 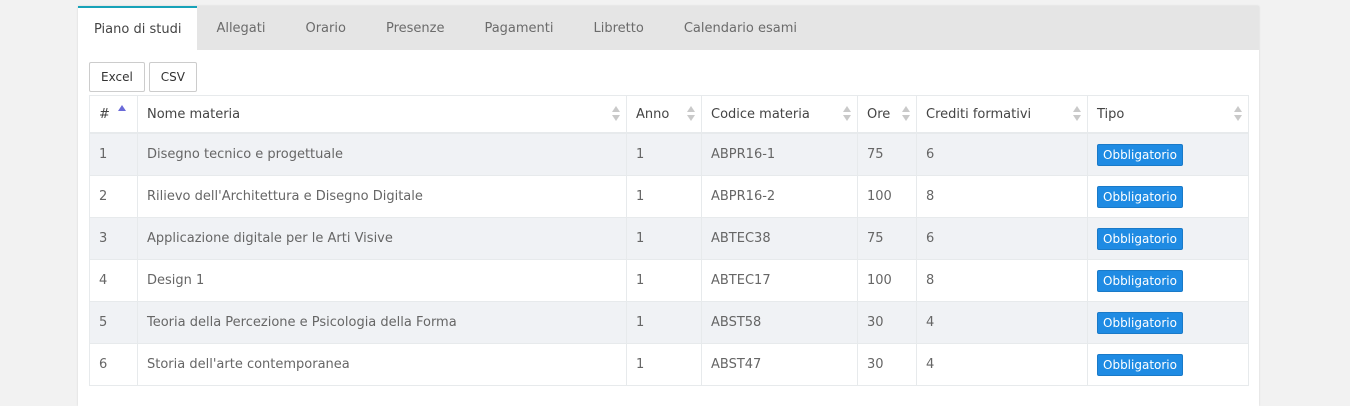 I want to click on tab-piano-di-studi: Piano di studi, so click(x=138, y=28).